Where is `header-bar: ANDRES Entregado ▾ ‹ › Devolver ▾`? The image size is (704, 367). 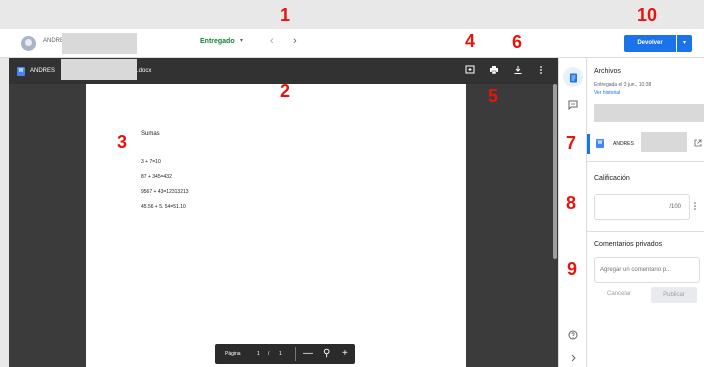 header-bar: ANDRES Entregado ▾ ‹ › Devolver ▾ is located at coordinates (352, 43).